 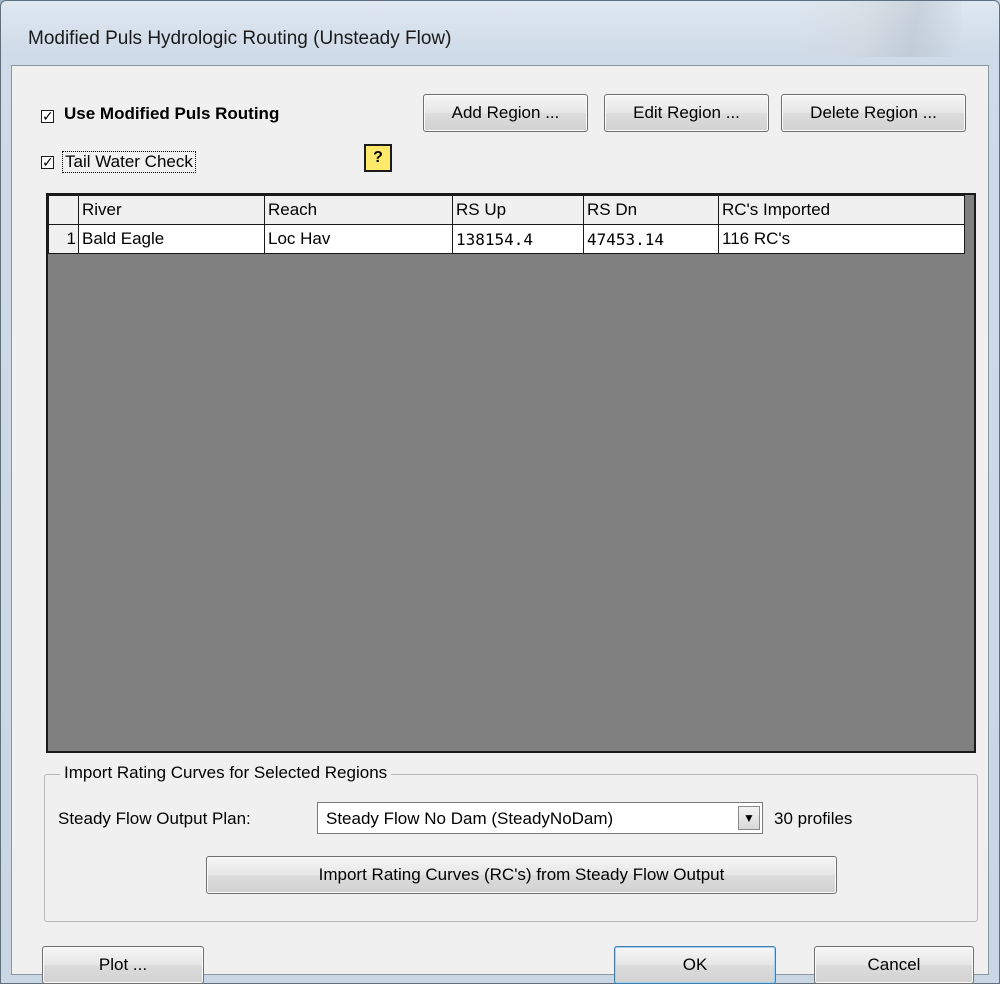 What do you see at coordinates (171, 210) in the screenshot?
I see `column-header-river: River` at bounding box center [171, 210].